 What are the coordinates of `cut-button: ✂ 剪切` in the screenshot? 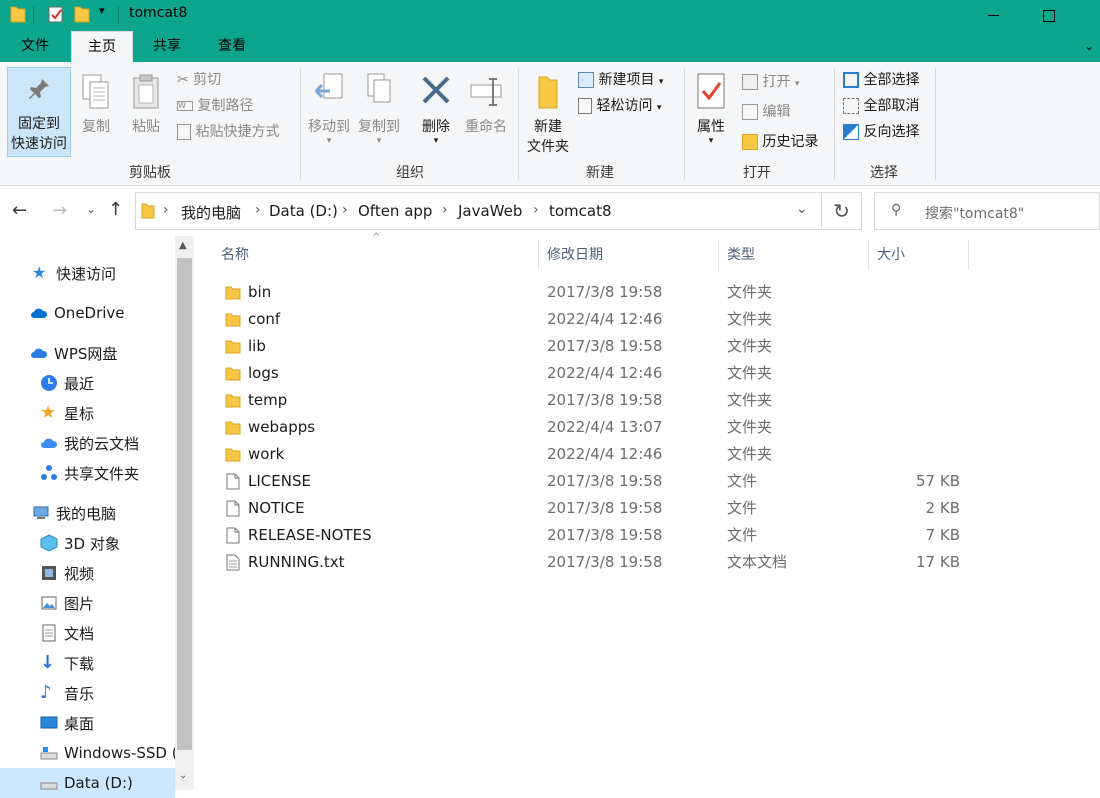 It's located at (199, 80).